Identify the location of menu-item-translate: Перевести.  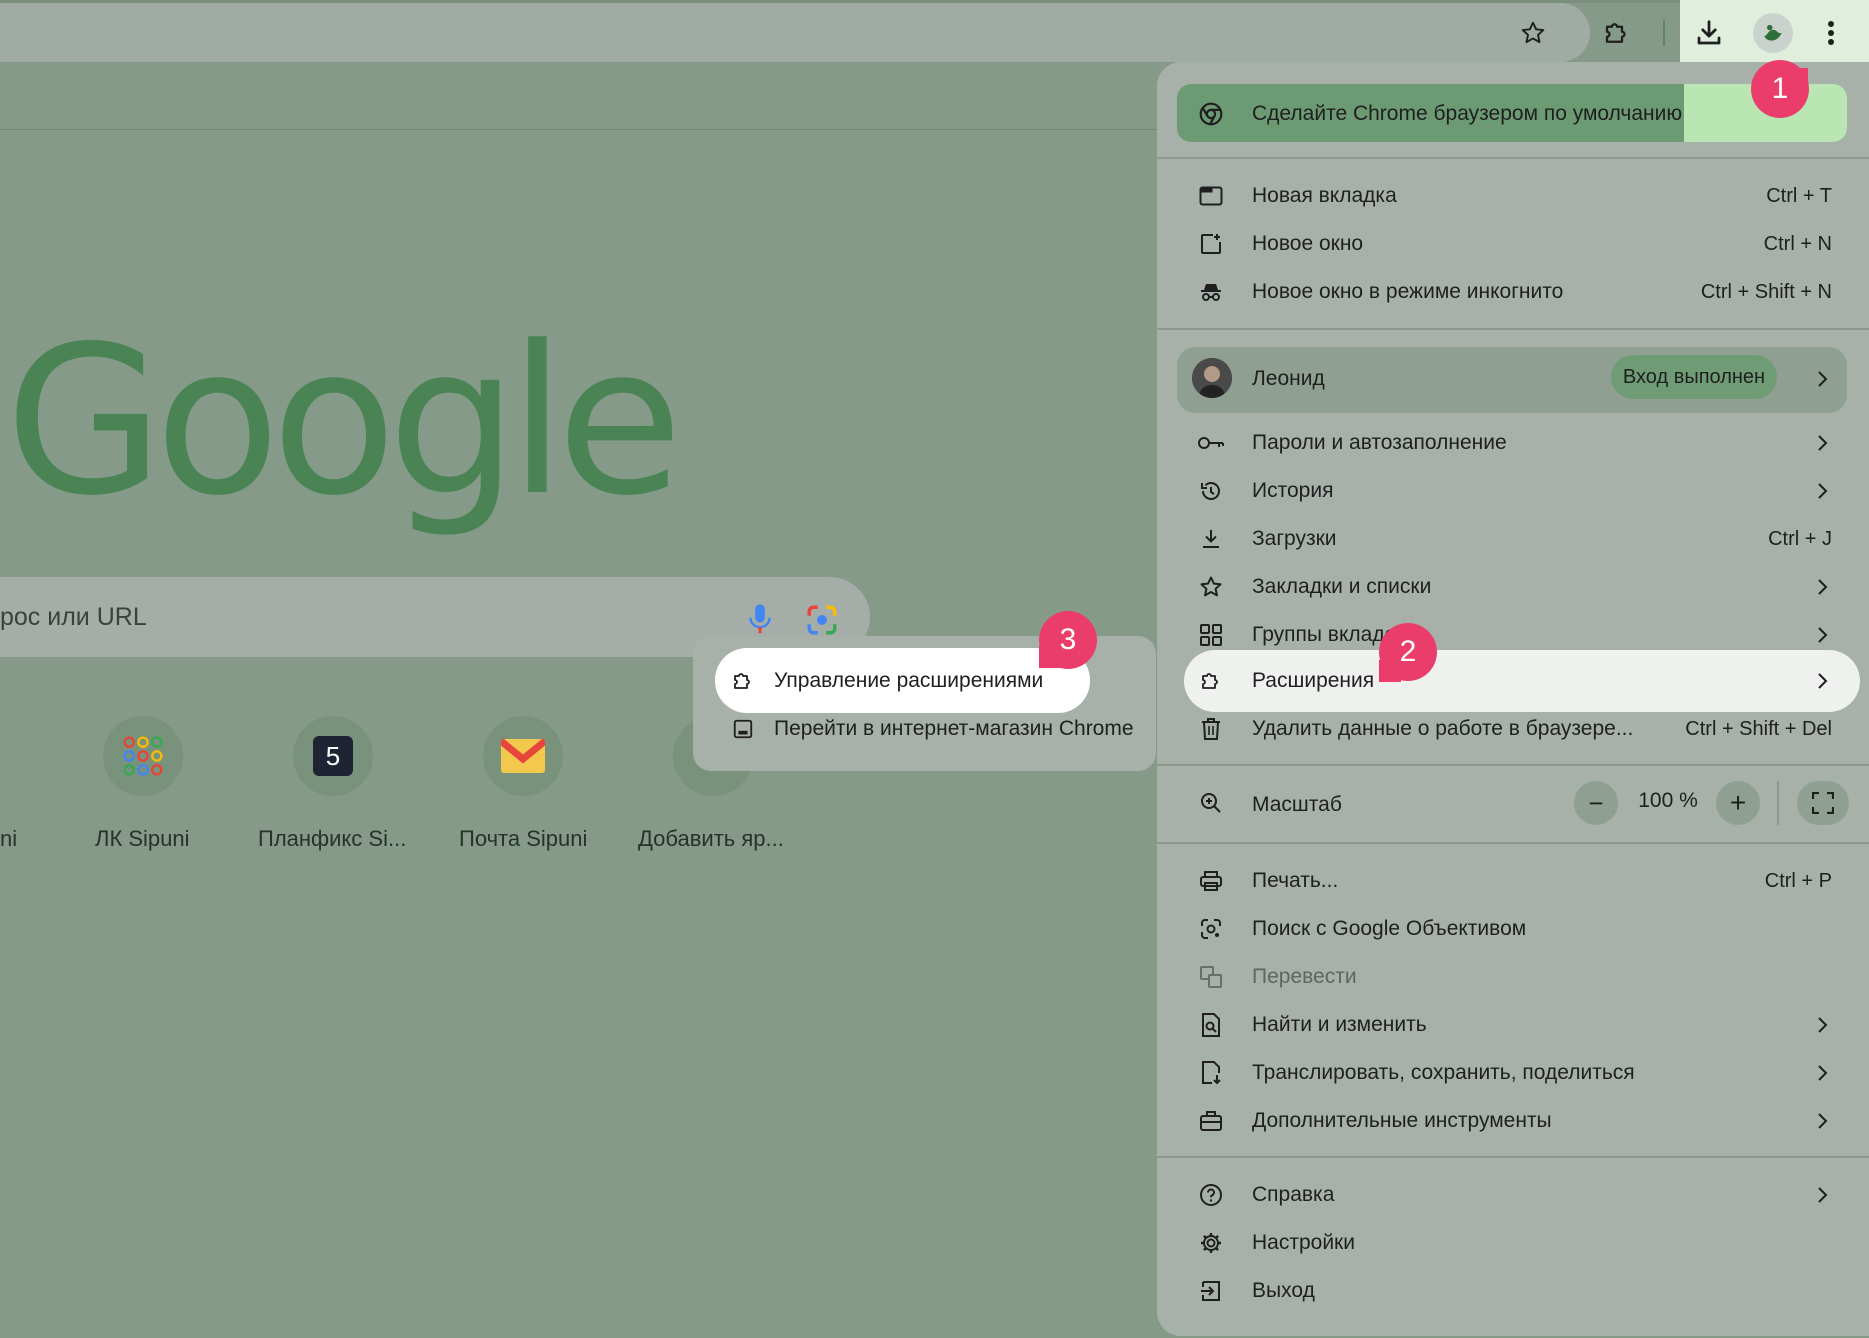
(1304, 976).